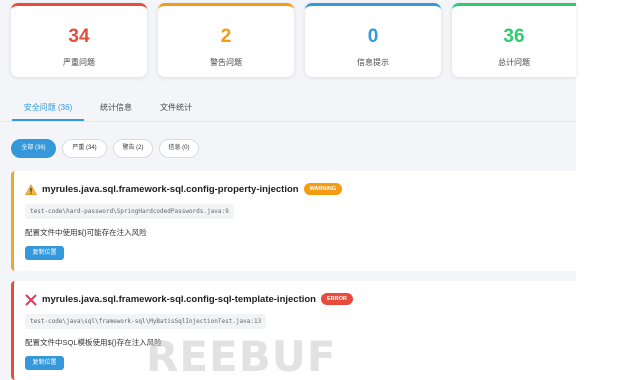 The height and width of the screenshot is (380, 644). I want to click on issue-message: 配置文件中使用${}可能存在注入风险, so click(86, 232).